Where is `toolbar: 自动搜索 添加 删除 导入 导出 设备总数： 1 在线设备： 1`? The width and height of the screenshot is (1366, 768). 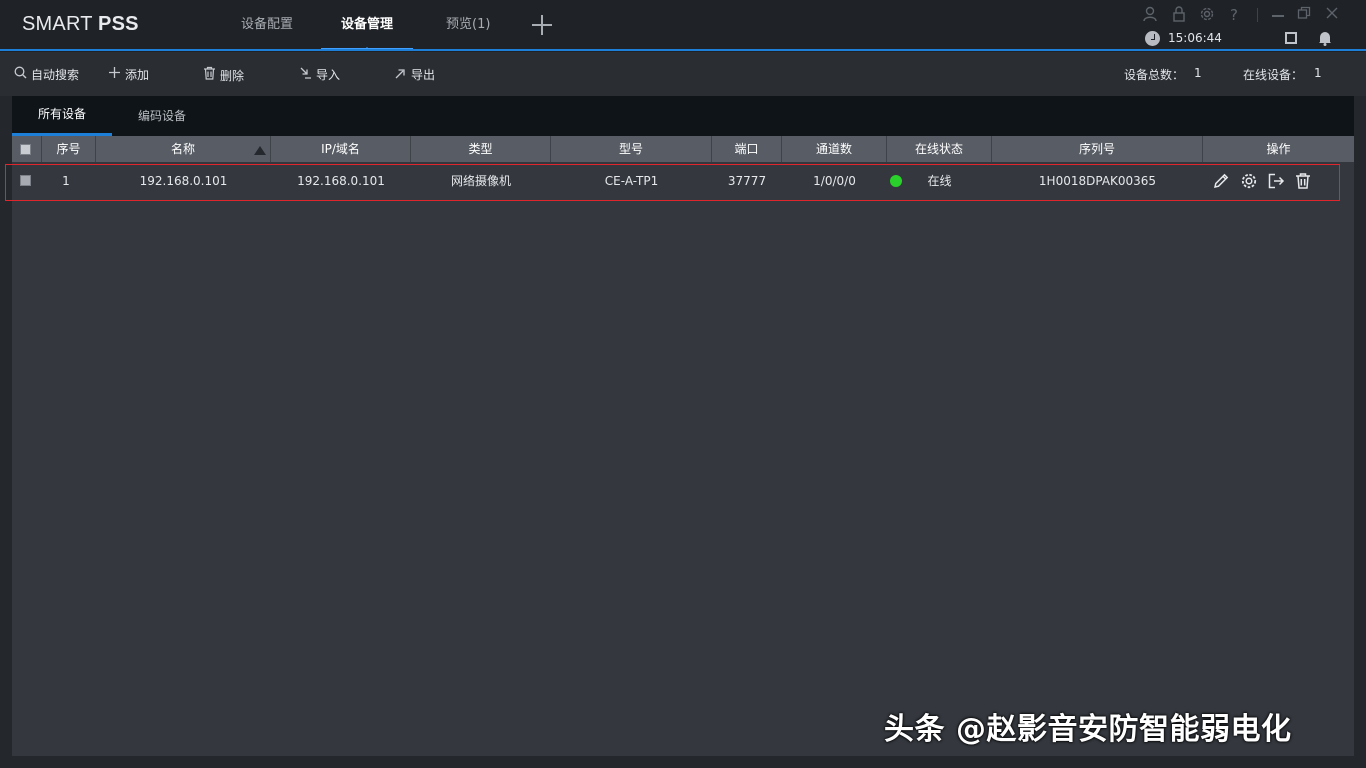
toolbar: 自动搜索 添加 删除 导入 导出 设备总数： 1 在线设备： 1 is located at coordinates (683, 74).